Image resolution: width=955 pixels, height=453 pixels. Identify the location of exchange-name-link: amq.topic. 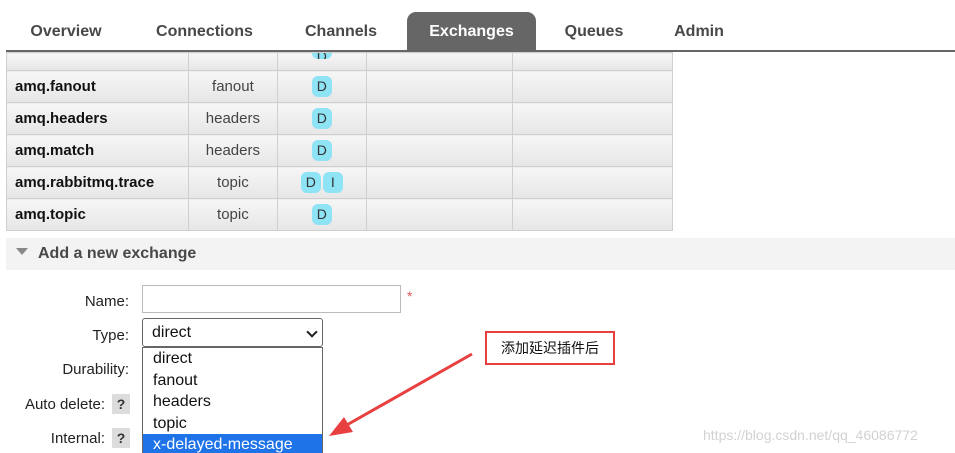
(97, 214).